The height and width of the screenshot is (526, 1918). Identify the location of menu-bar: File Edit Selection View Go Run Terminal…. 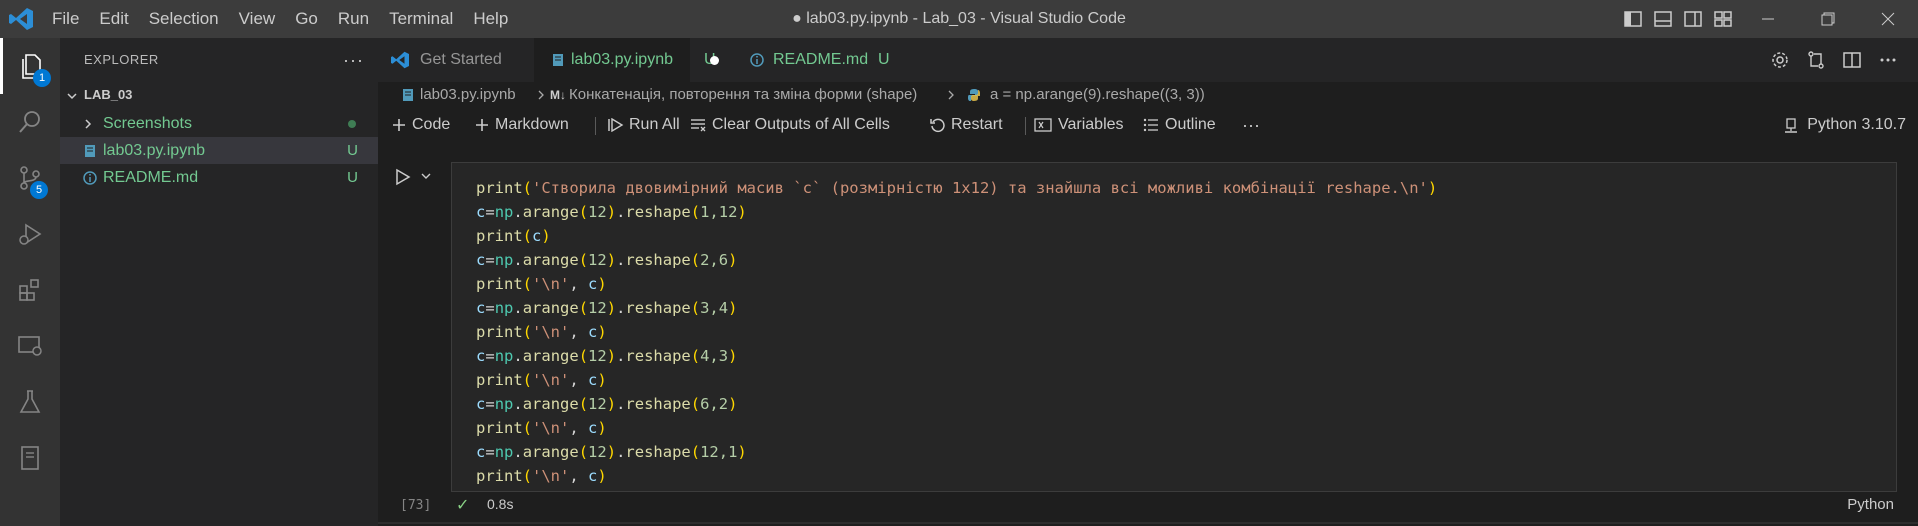
(280, 19).